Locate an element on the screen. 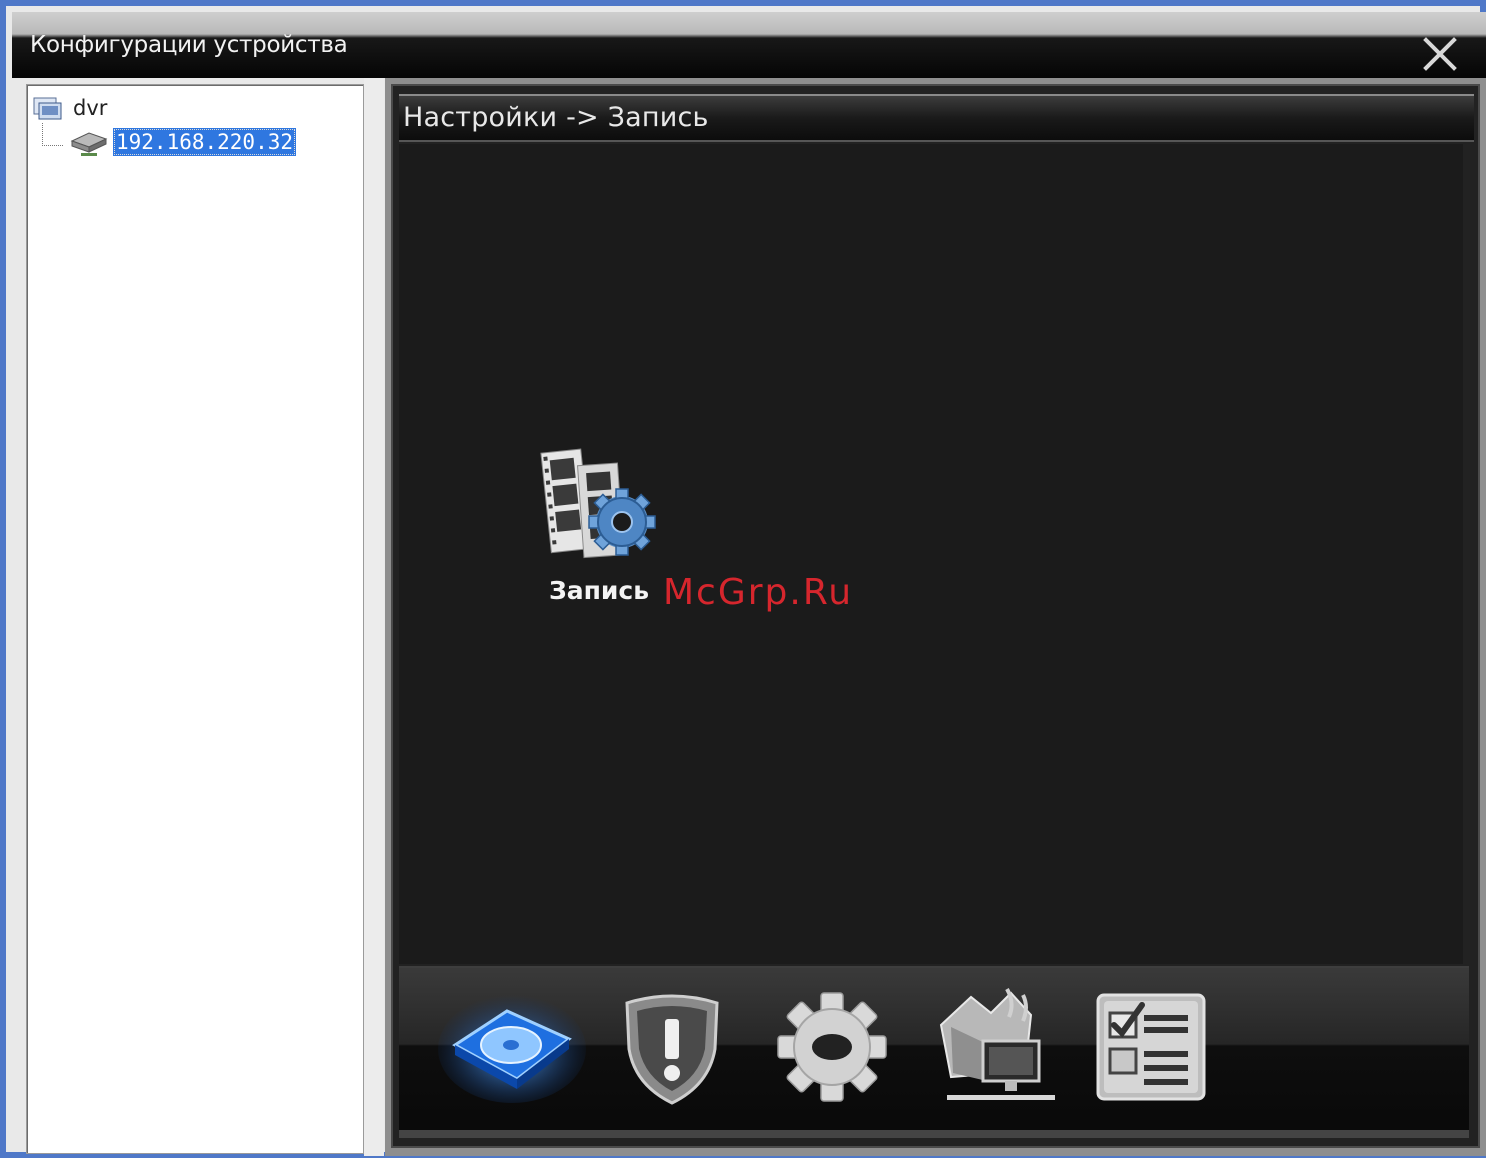  storage-disk-icon is located at coordinates (512, 1049).